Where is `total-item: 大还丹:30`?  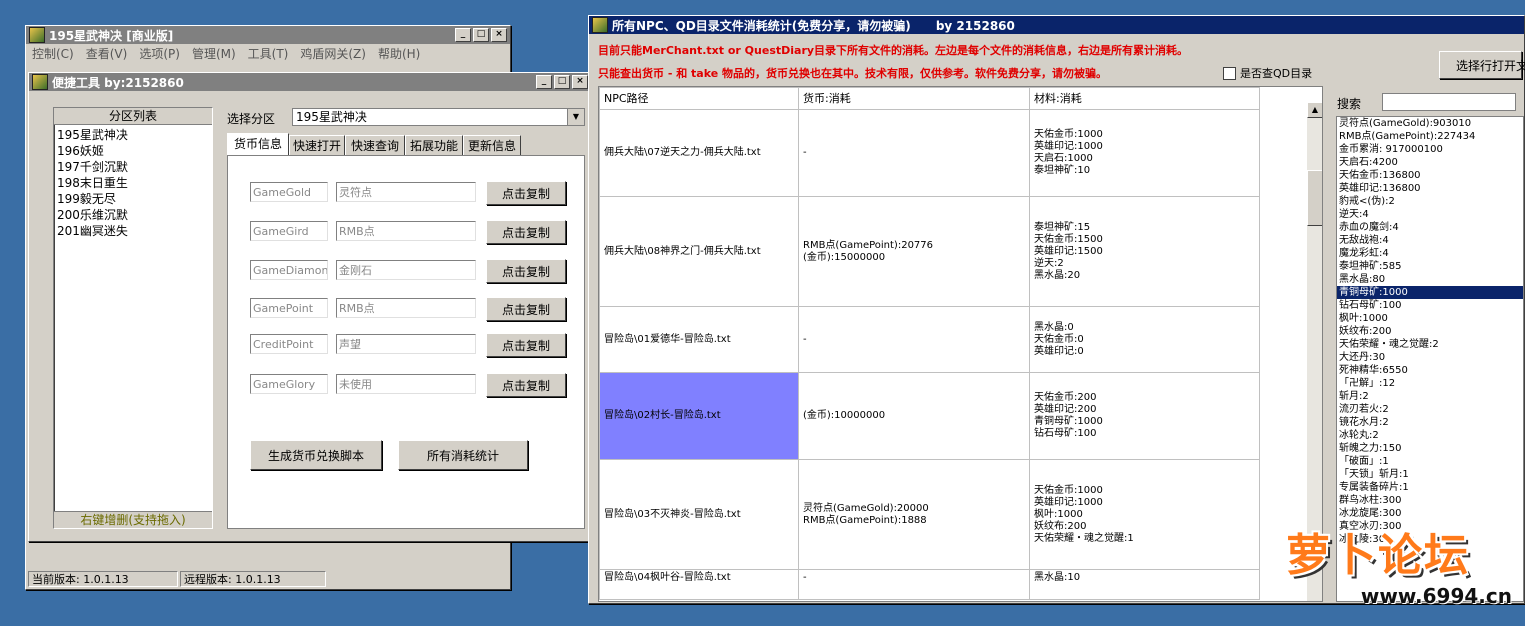 total-item: 大还丹:30 is located at coordinates (1430, 357).